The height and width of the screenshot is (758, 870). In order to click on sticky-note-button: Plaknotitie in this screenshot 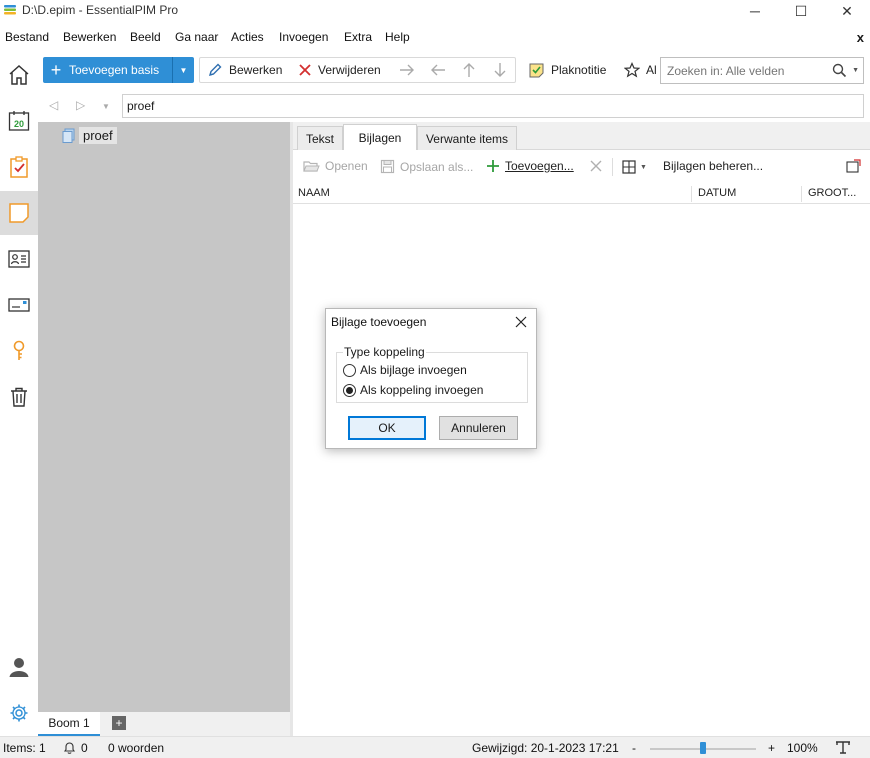, I will do `click(567, 70)`.